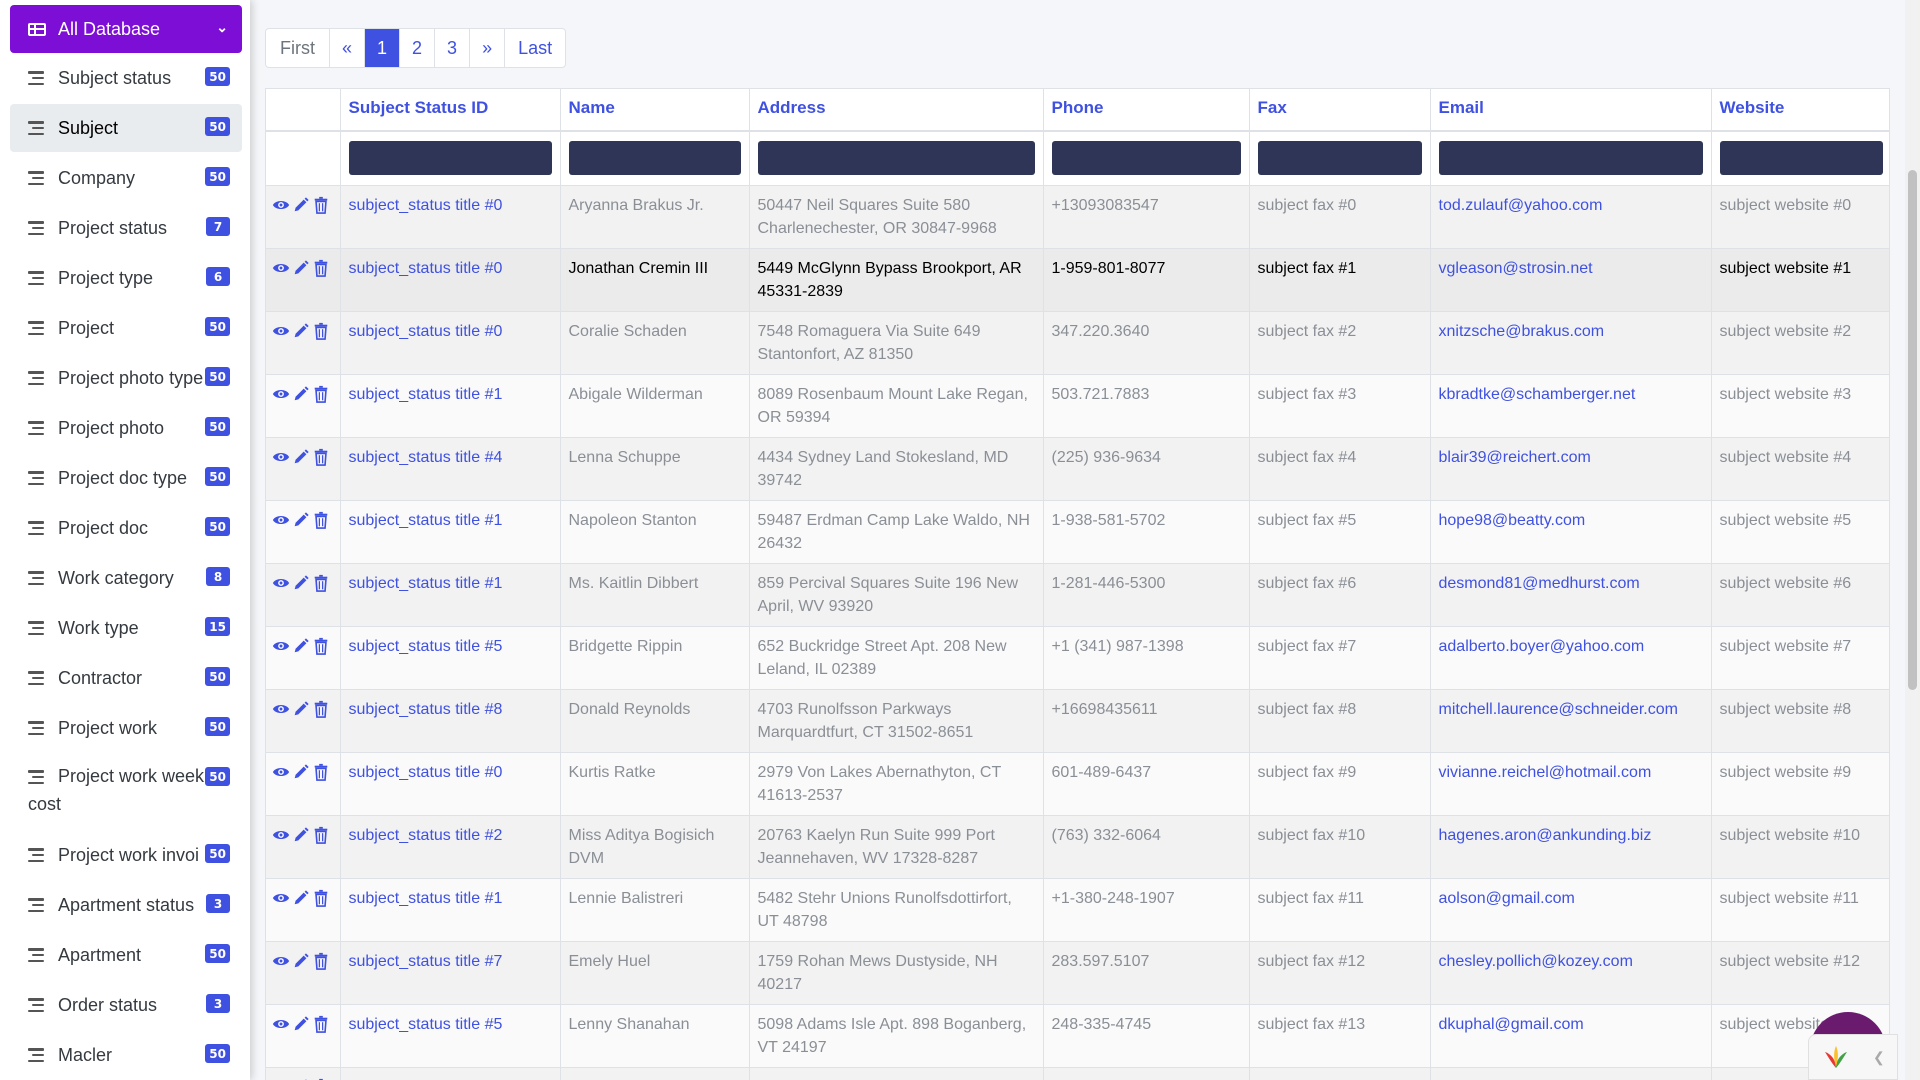 The image size is (1920, 1080). What do you see at coordinates (1536, 961) in the screenshot?
I see `email-link: chesley.pollich@kozey.com` at bounding box center [1536, 961].